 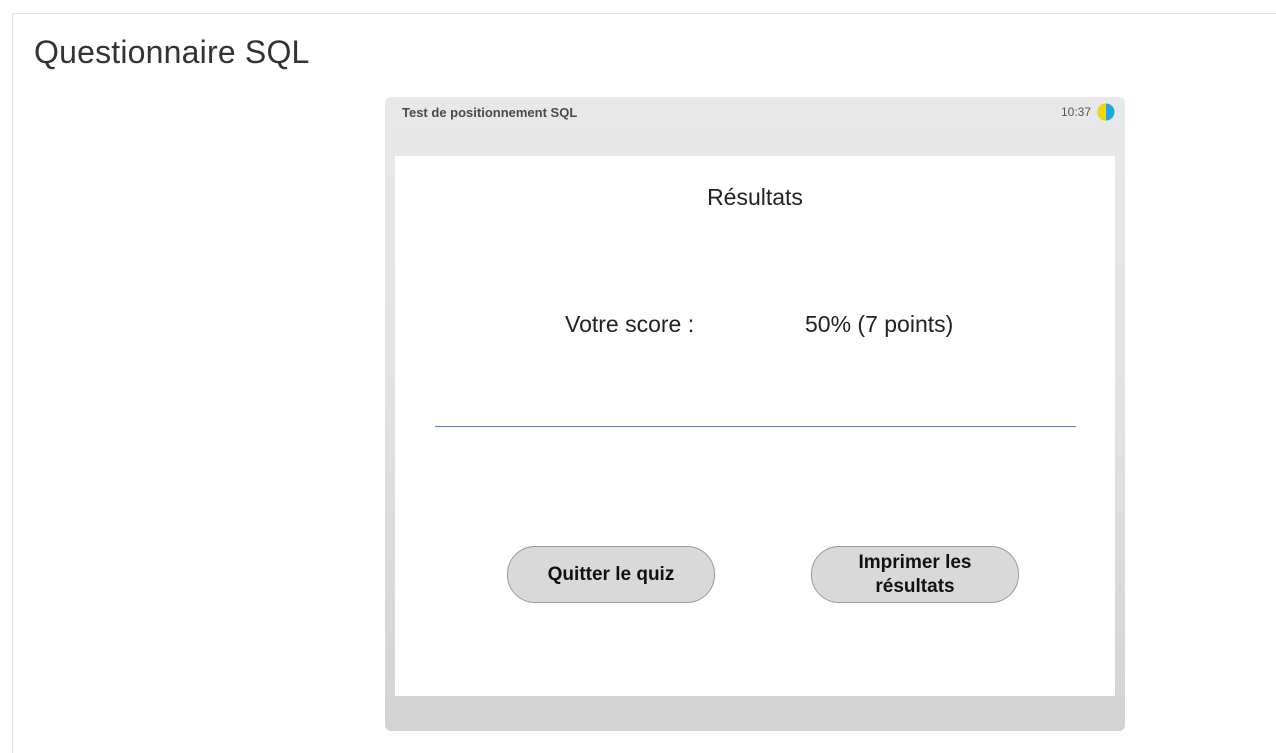 I want to click on player-header: Test de positionnement SQL 10:37, so click(x=755, y=112).